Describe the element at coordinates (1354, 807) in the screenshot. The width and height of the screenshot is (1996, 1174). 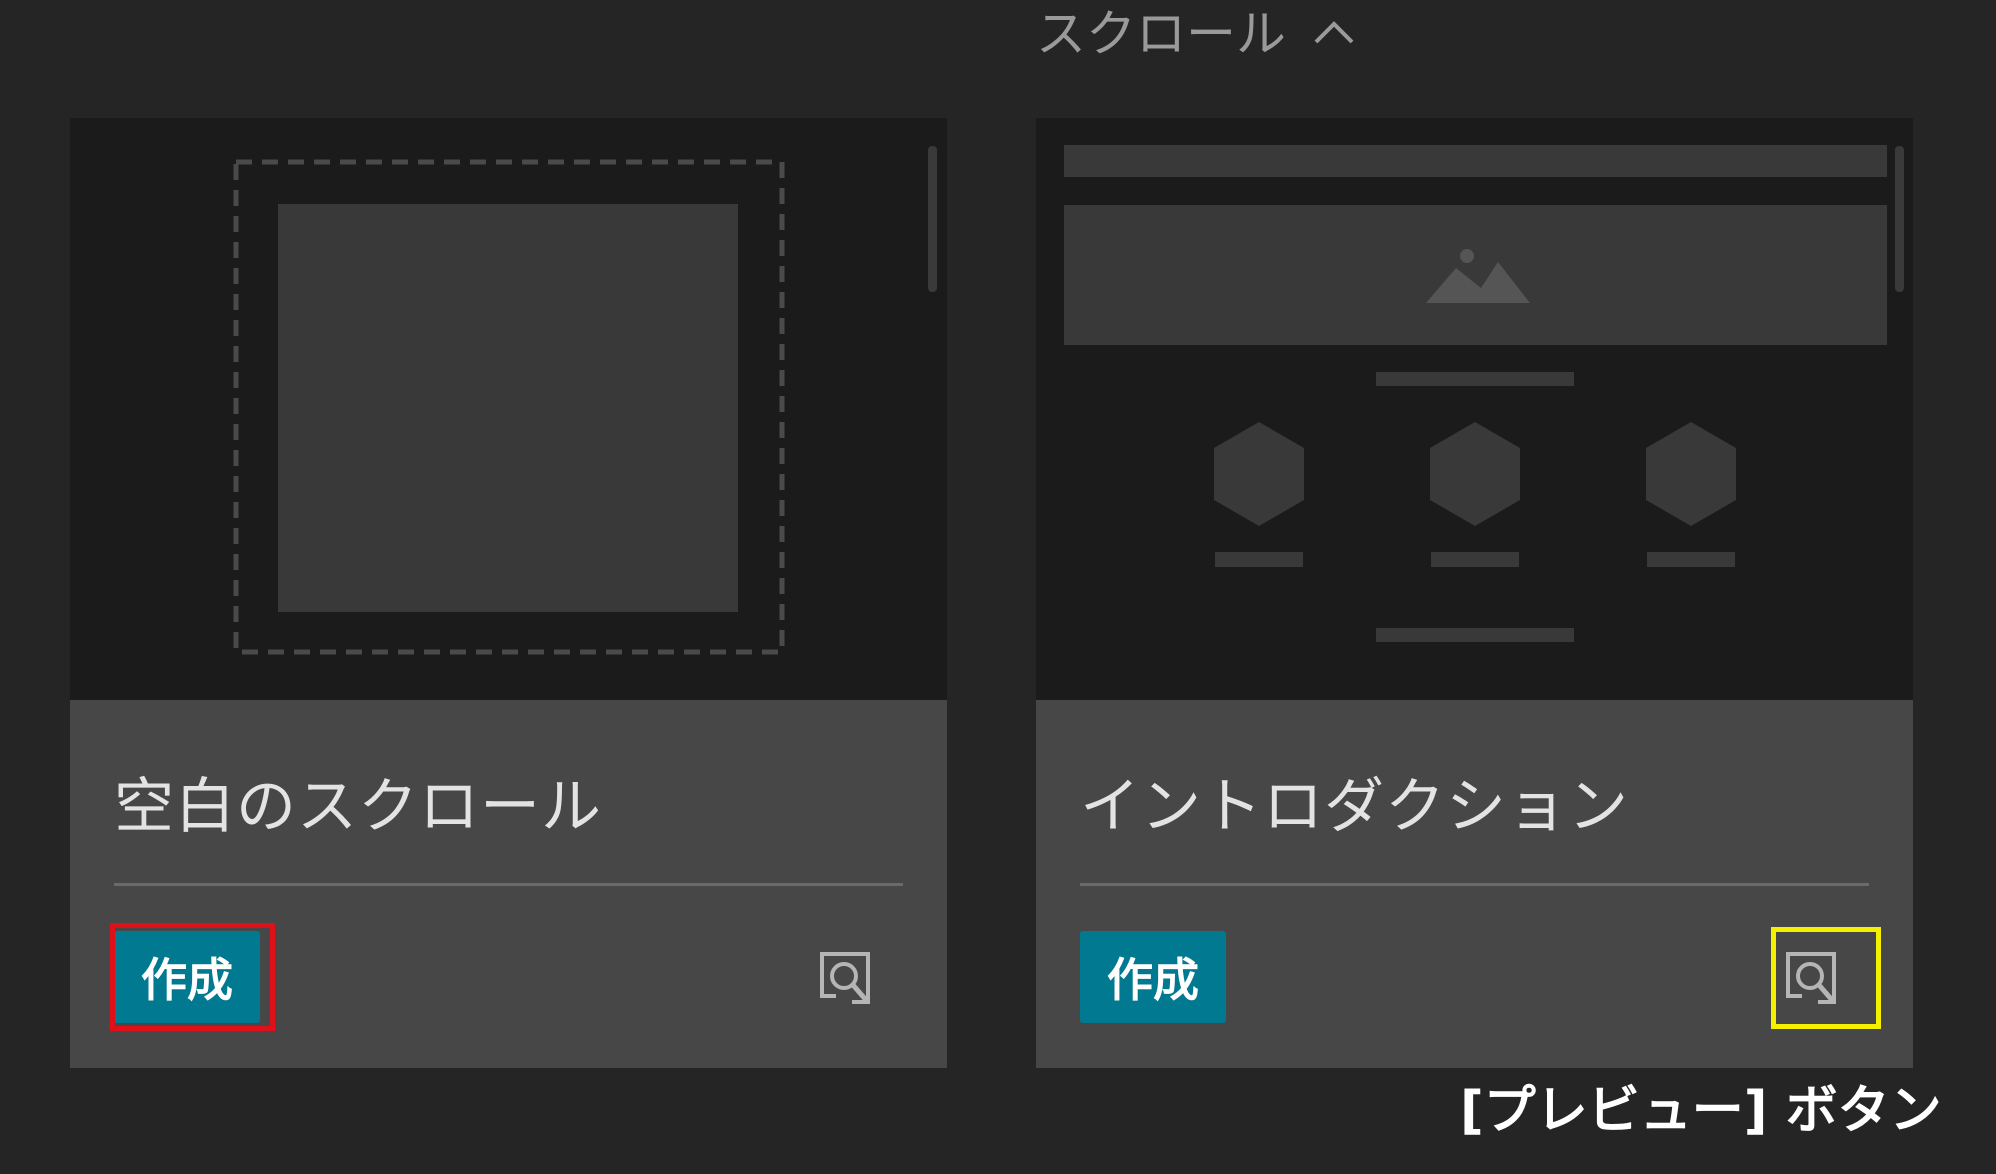
I see `card-title: イントロダクション` at that location.